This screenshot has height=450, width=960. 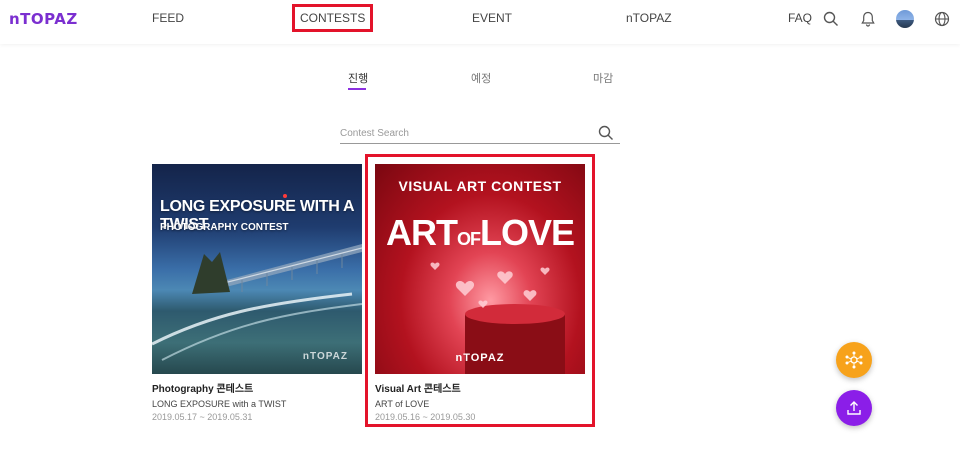 I want to click on contest-dates: 2019.05.17 ~ 2019.05.31, so click(x=202, y=417).